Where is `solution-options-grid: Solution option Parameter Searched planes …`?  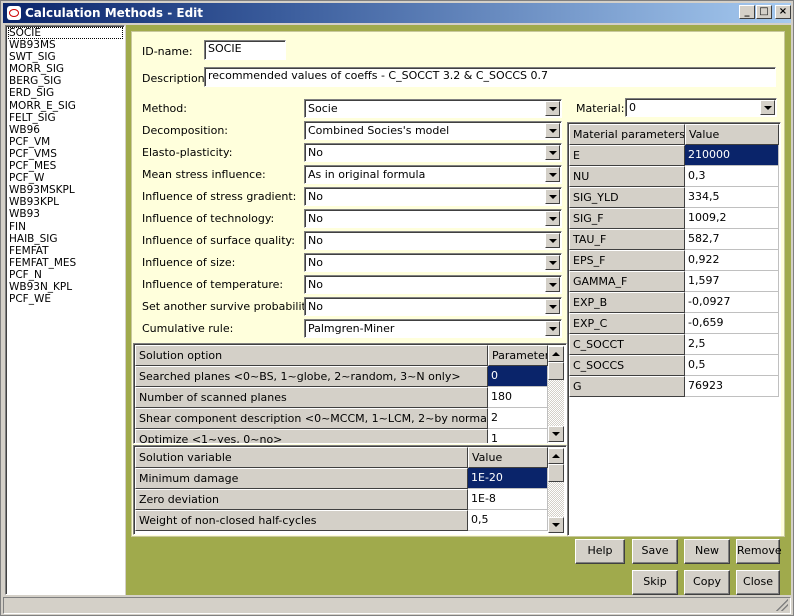
solution-options-grid: Solution option Parameter Searched planes … is located at coordinates (350, 393).